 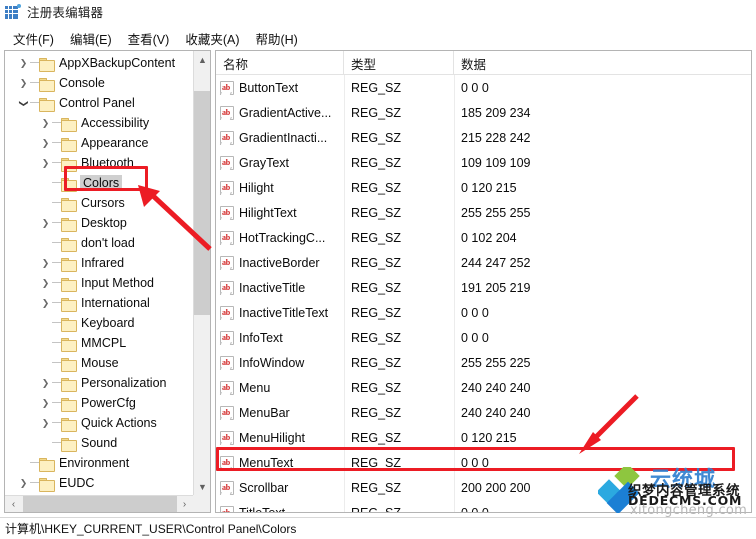 I want to click on table-row: ab ButtonText REG_SZ 0 0 0, so click(x=483, y=87).